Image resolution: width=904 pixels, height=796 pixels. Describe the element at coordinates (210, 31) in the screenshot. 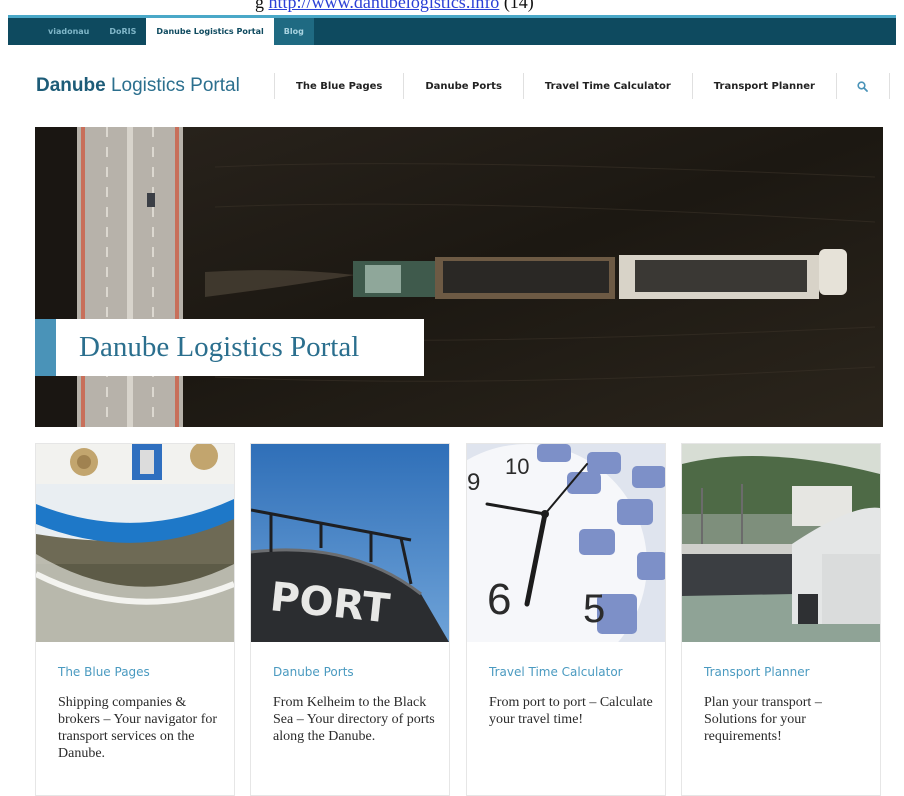

I see `tab-danube-logistics-portal: Danube Logistics Portal` at that location.